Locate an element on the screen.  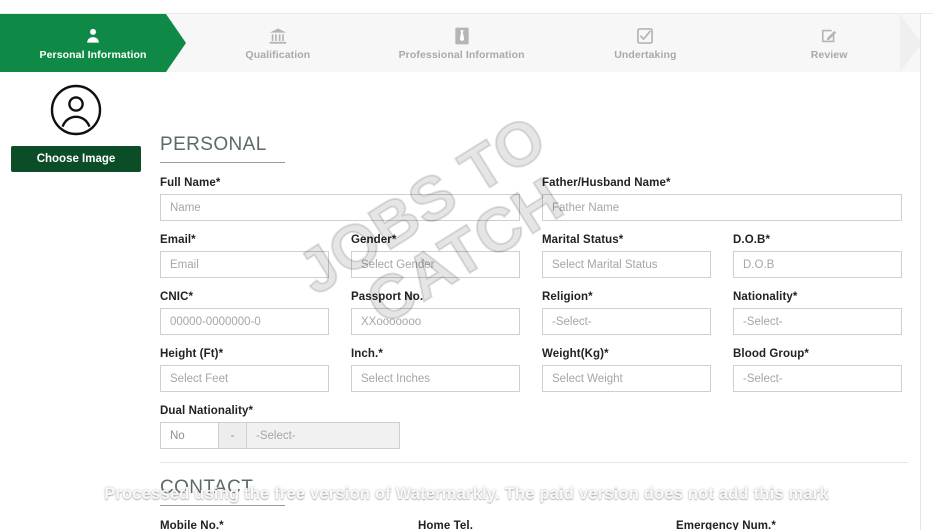
field-emergency-num: Emergency Num.* is located at coordinates (794, 525).